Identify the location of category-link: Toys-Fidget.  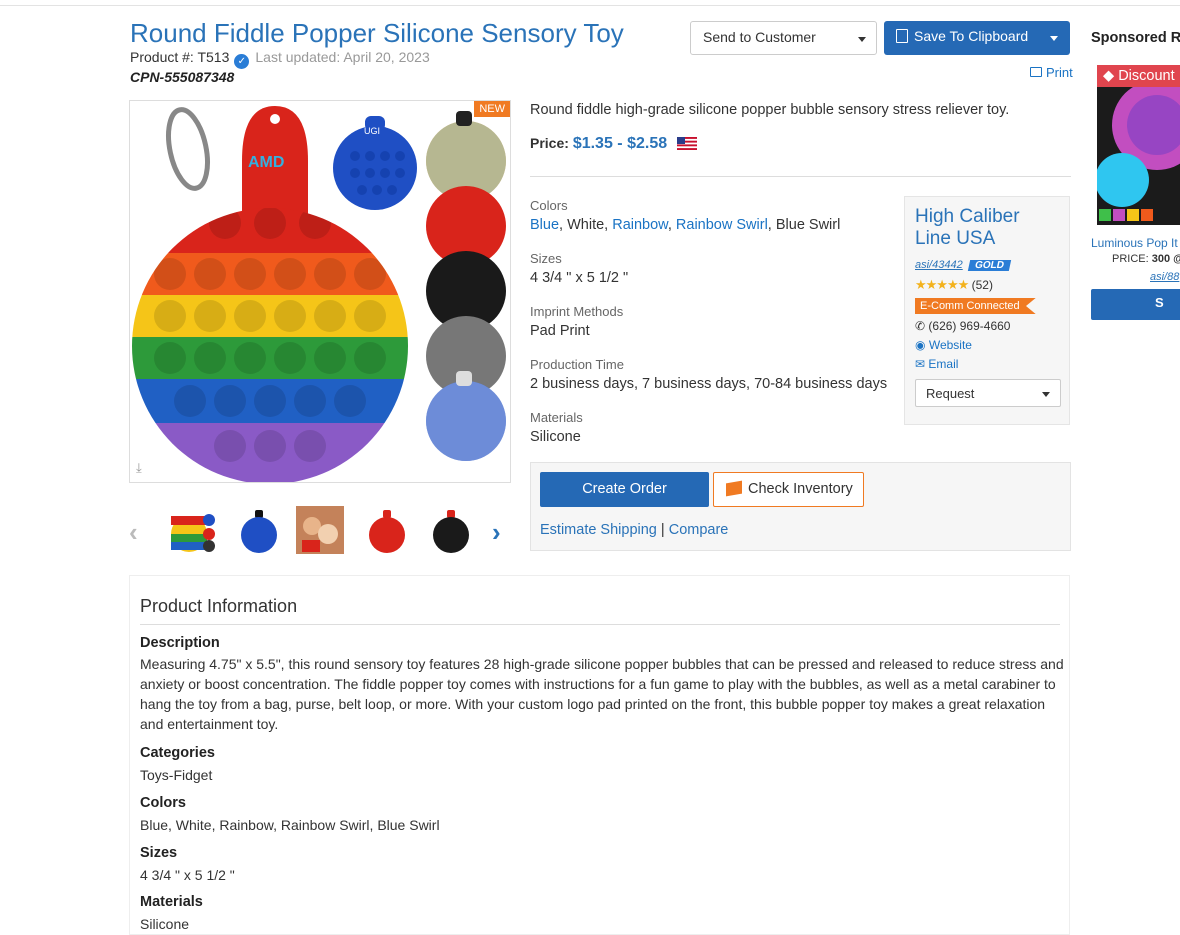
(176, 775).